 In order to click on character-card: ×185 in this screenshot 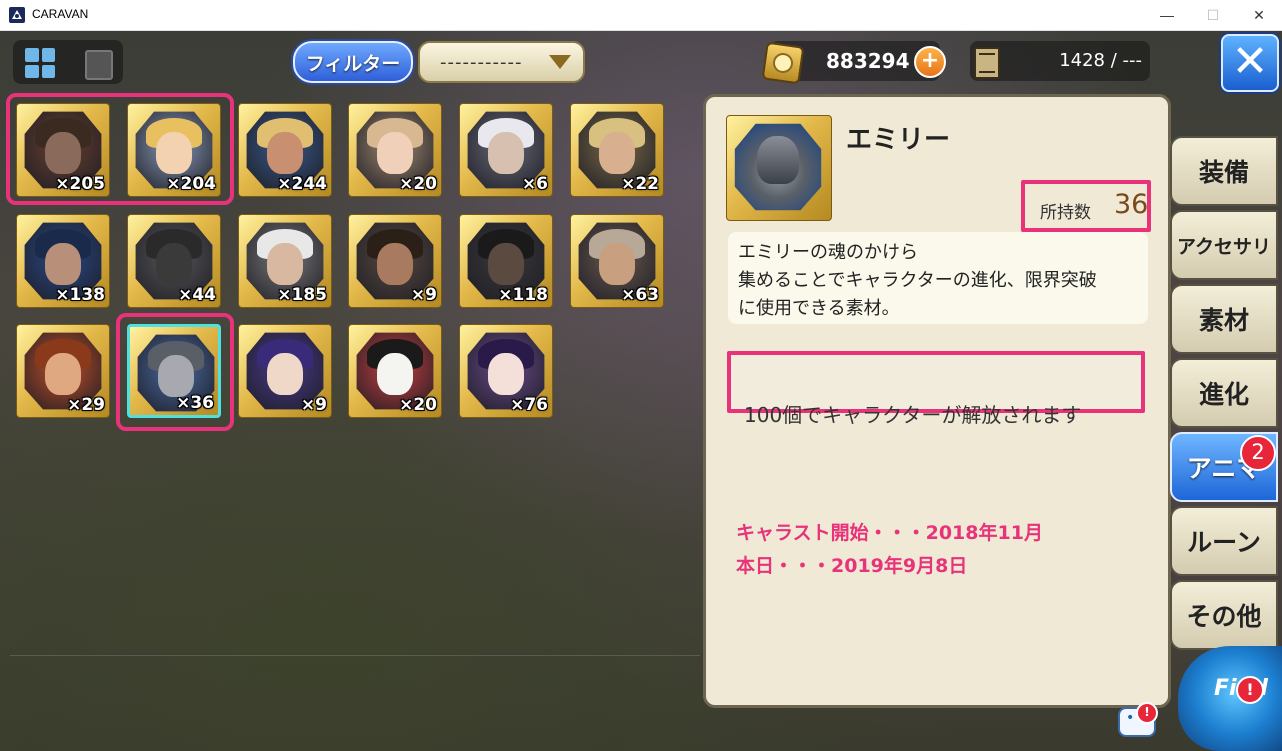, I will do `click(285, 261)`.